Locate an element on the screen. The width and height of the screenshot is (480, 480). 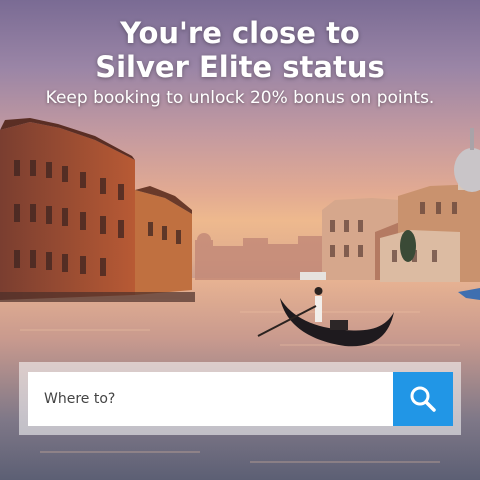
headline: You're close to Silver Elite status is located at coordinates (240, 50).